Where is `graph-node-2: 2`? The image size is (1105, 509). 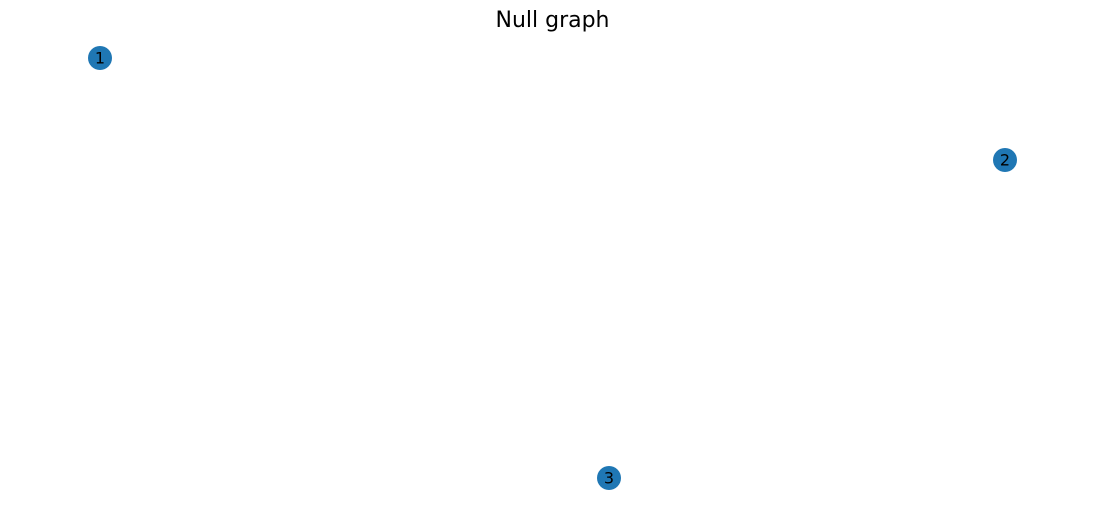 graph-node-2: 2 is located at coordinates (1005, 160).